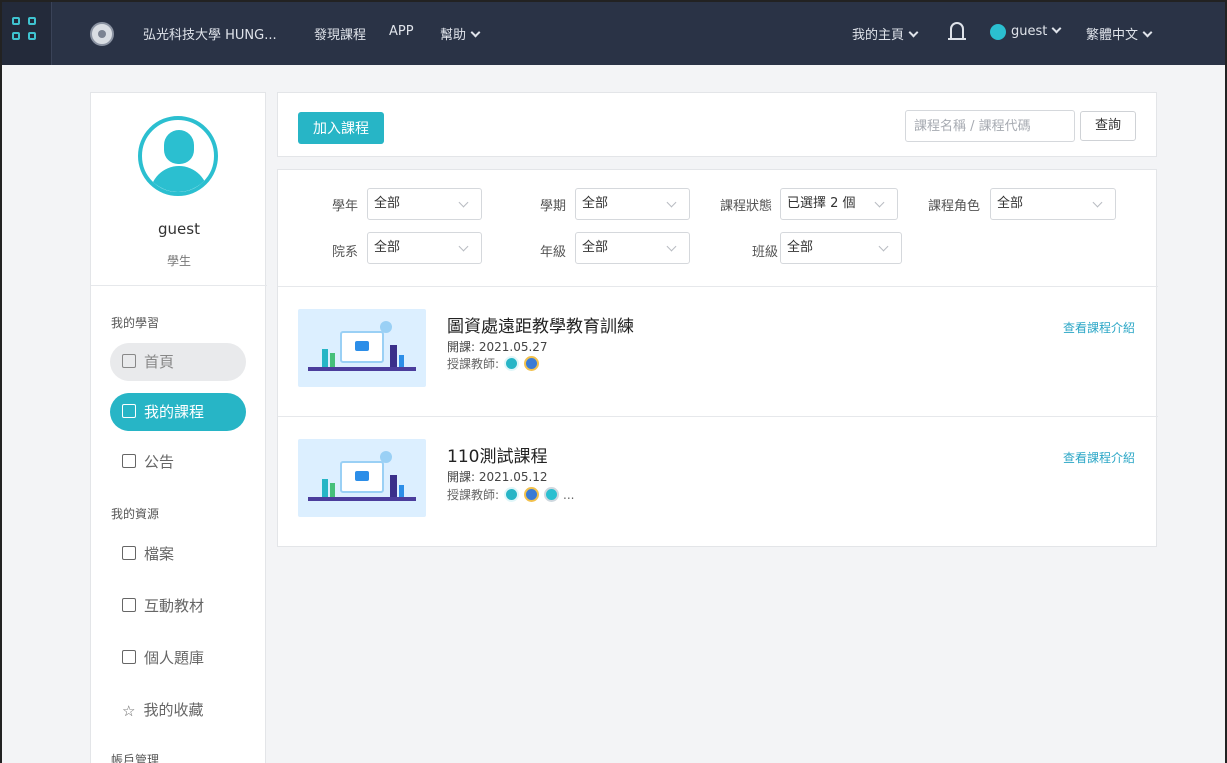  I want to click on section-account: 帳戶管理, so click(135, 758).